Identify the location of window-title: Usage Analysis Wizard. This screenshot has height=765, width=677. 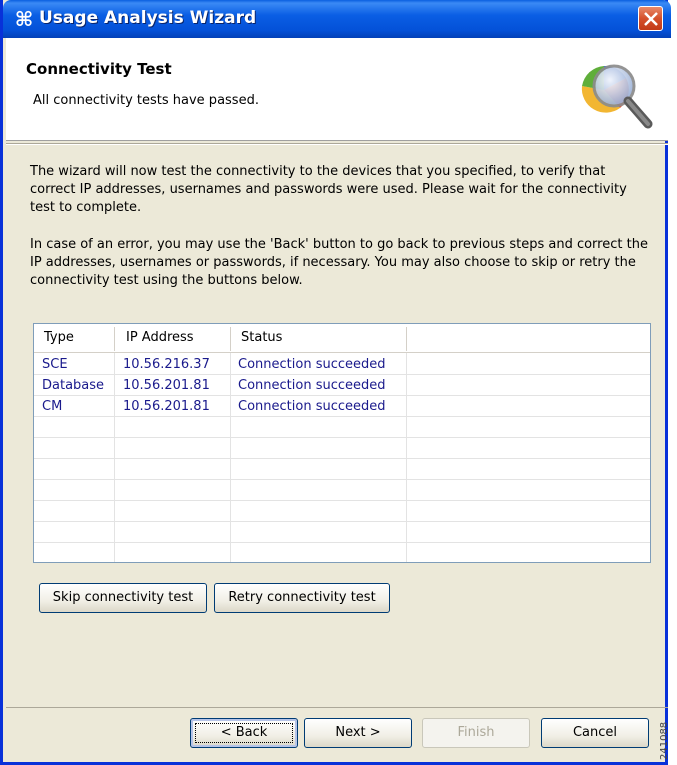
(148, 18).